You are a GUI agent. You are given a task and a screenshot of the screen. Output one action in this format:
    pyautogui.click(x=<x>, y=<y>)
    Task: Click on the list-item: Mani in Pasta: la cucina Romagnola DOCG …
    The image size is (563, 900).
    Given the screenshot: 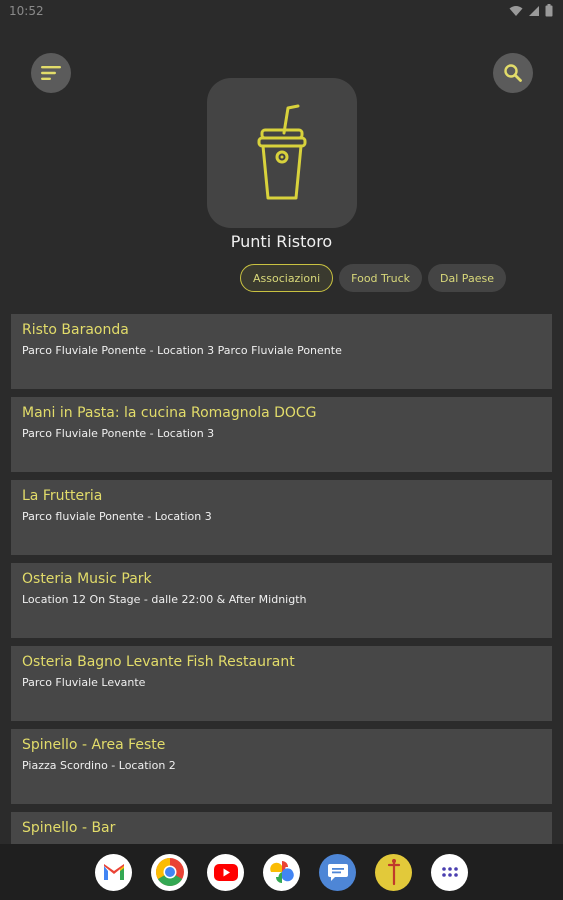 What is the action you would take?
    pyautogui.click(x=281, y=434)
    